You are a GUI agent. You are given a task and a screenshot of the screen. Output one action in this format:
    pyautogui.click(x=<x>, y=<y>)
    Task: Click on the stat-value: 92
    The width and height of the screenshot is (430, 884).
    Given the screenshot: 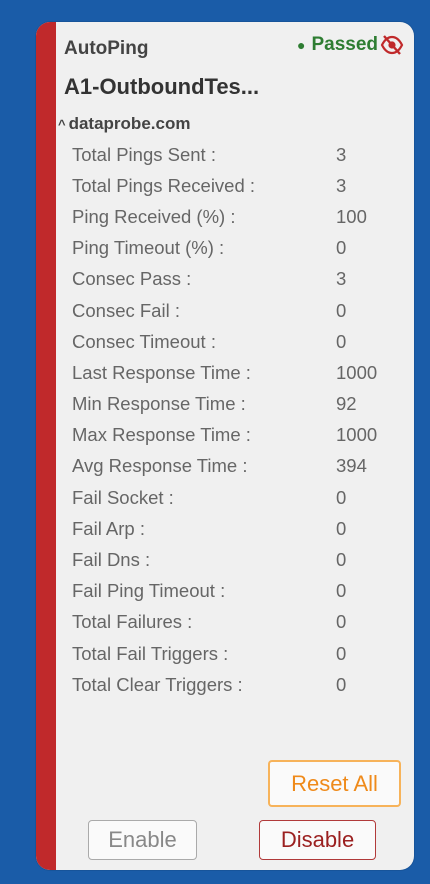 What is the action you would take?
    pyautogui.click(x=346, y=404)
    